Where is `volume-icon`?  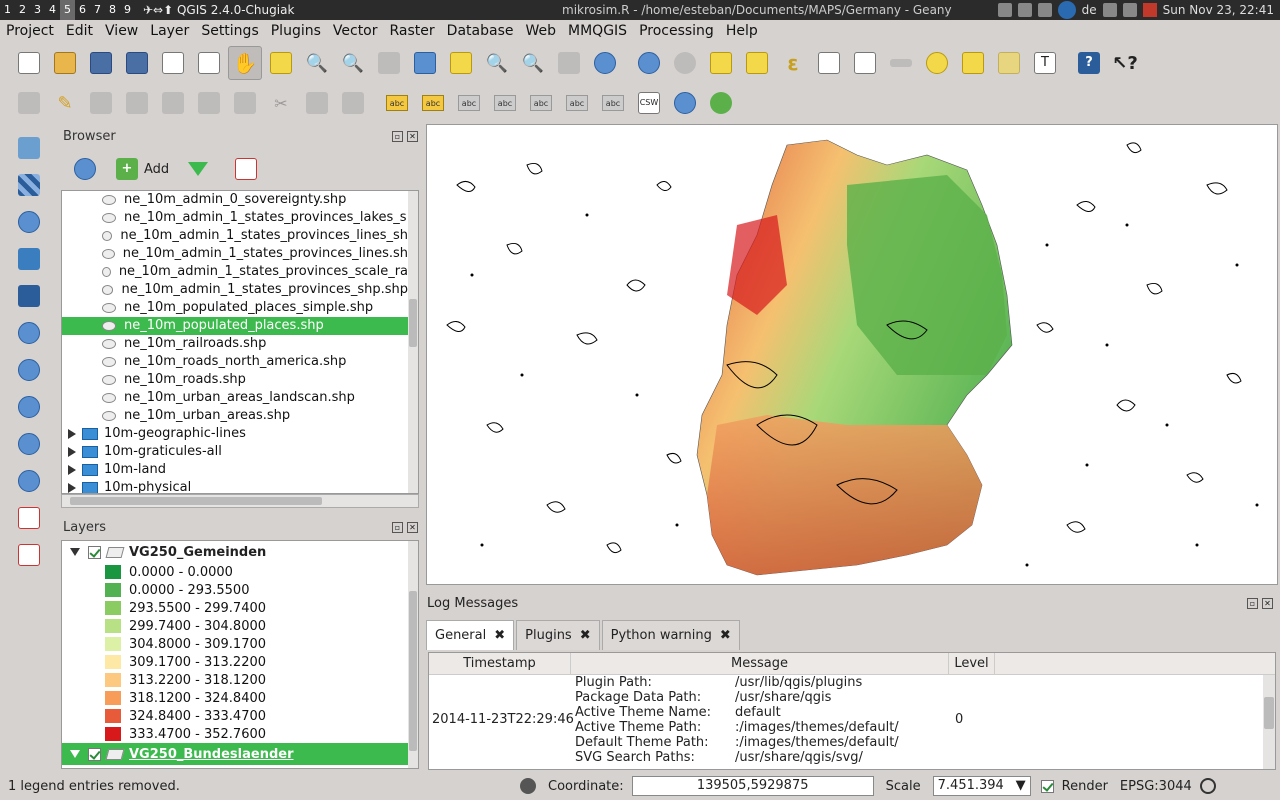
volume-icon is located at coordinates (1129, 10).